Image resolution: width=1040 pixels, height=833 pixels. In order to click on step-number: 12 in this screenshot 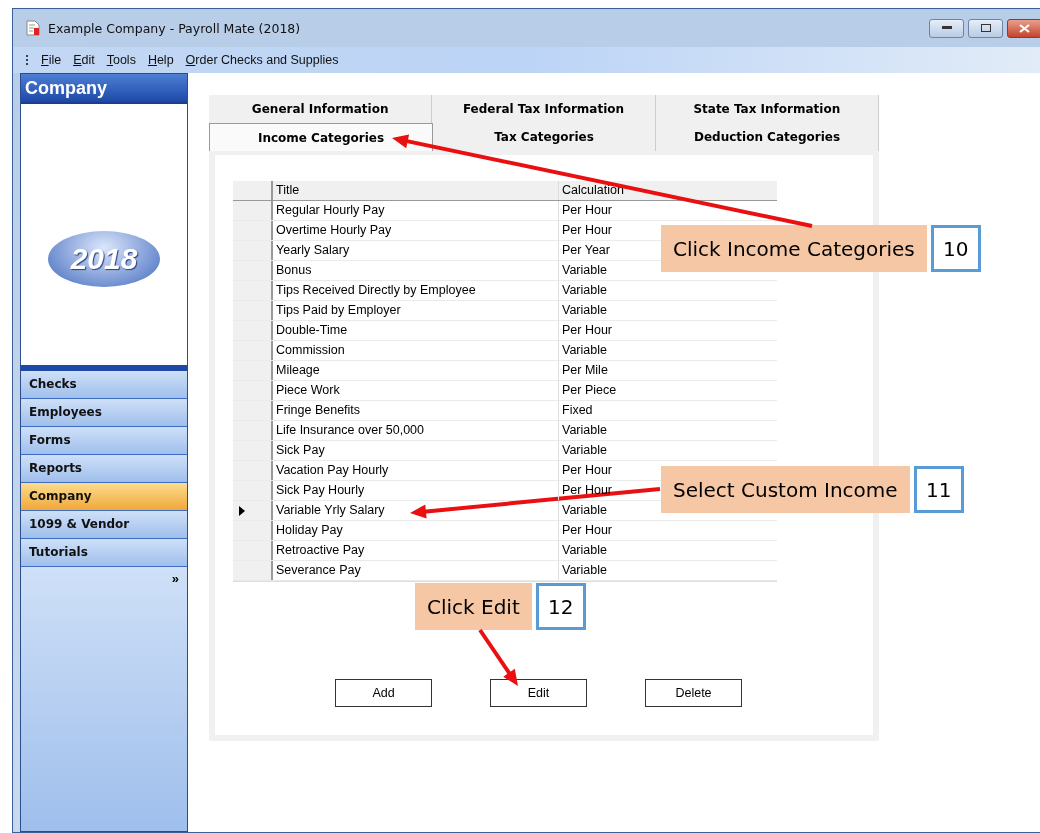, I will do `click(560, 606)`.